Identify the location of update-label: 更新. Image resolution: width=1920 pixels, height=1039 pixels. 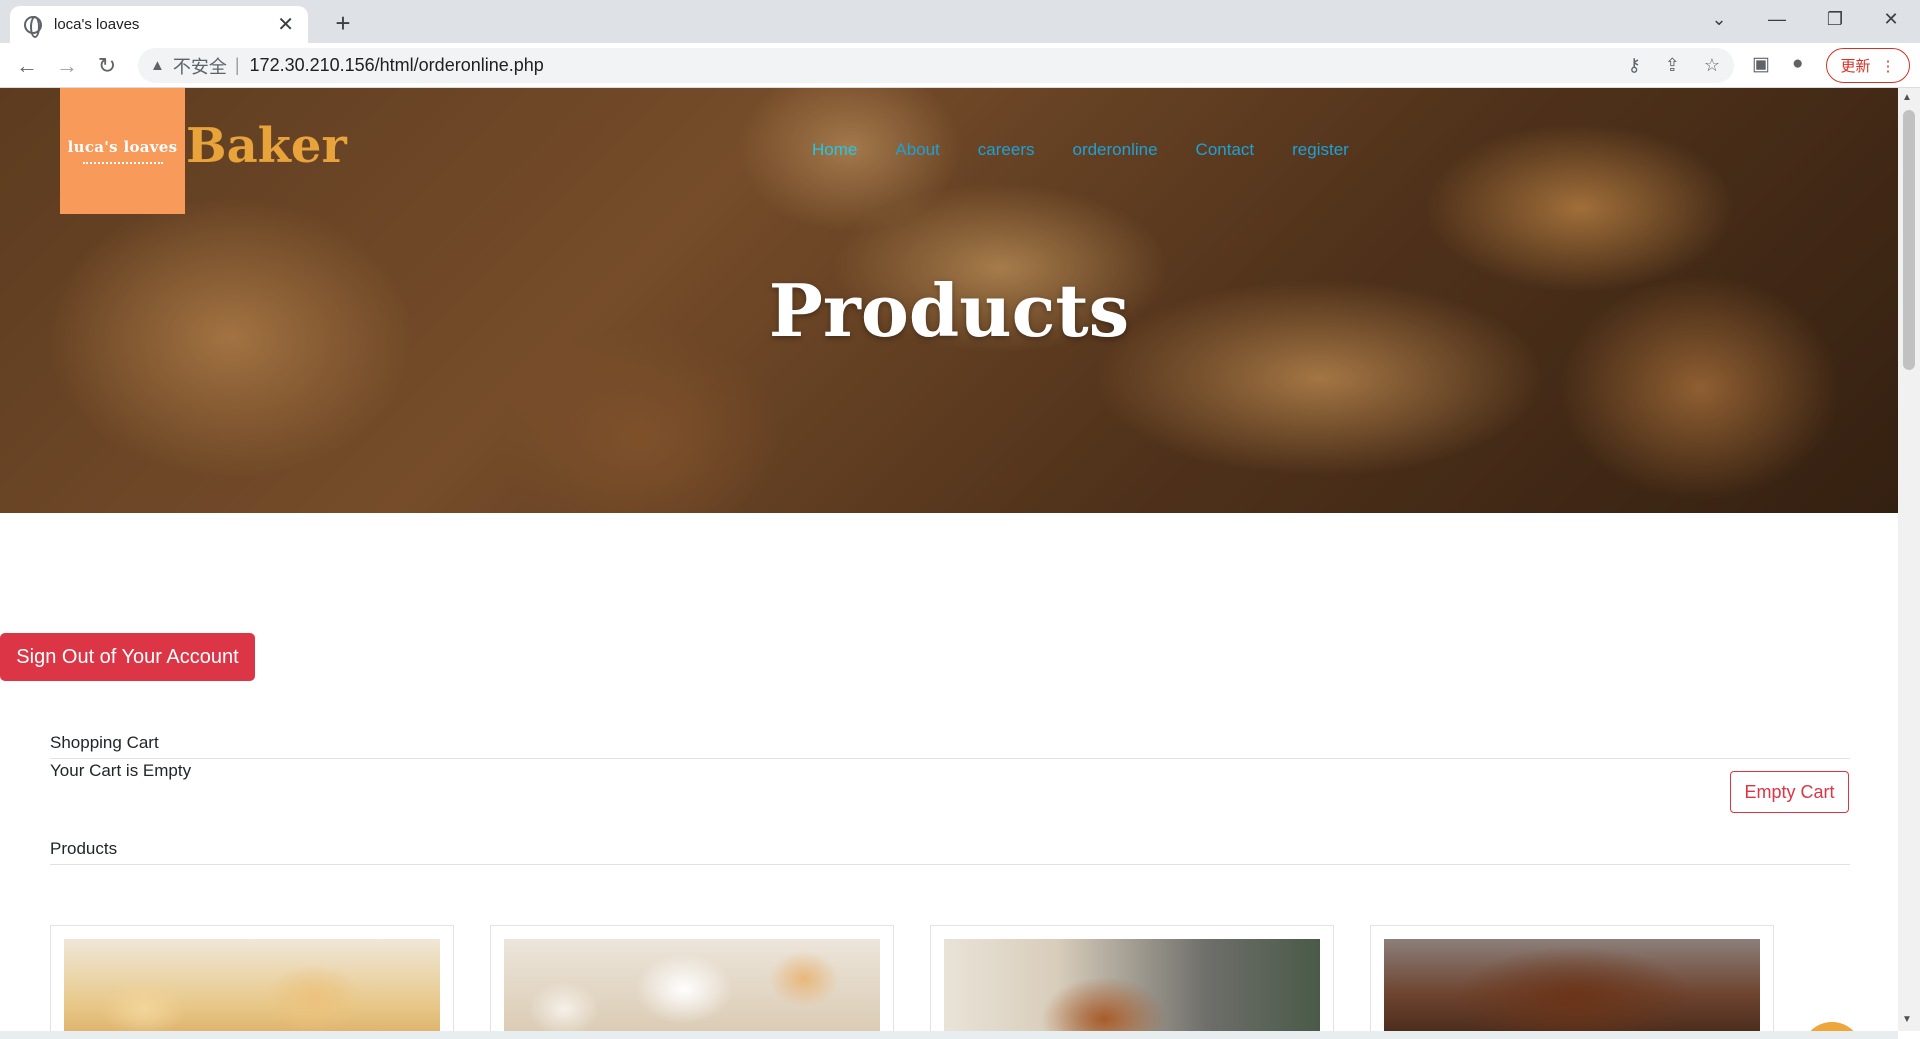
(1855, 66).